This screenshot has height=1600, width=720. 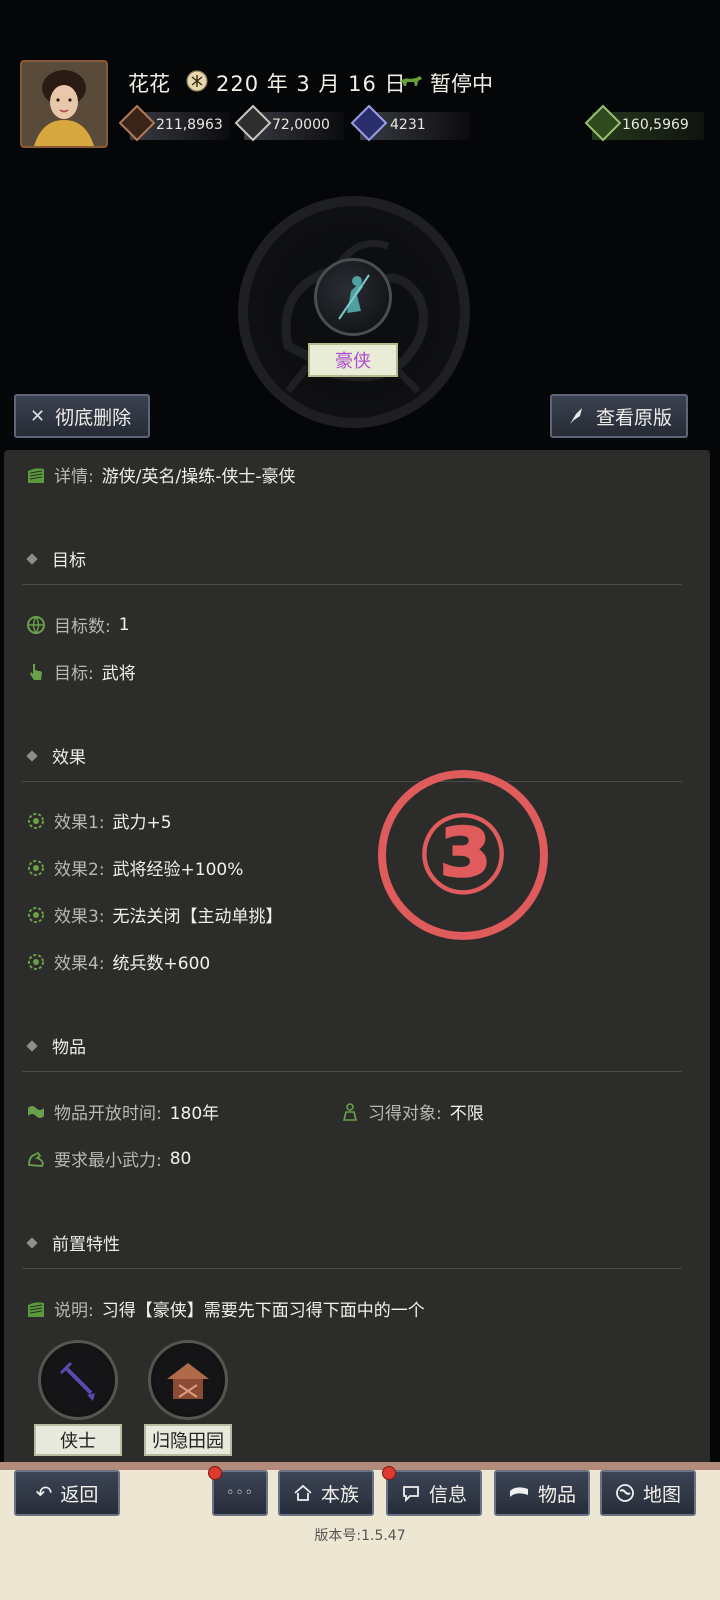 I want to click on map-button: 地图, so click(x=648, y=1493).